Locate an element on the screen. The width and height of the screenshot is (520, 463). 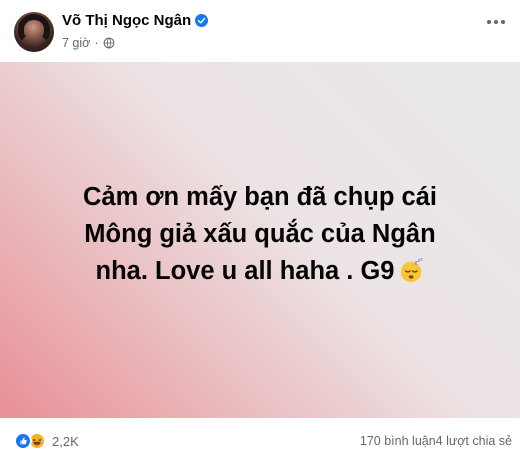
reactions-summary: 2,2K is located at coordinates (46, 441).